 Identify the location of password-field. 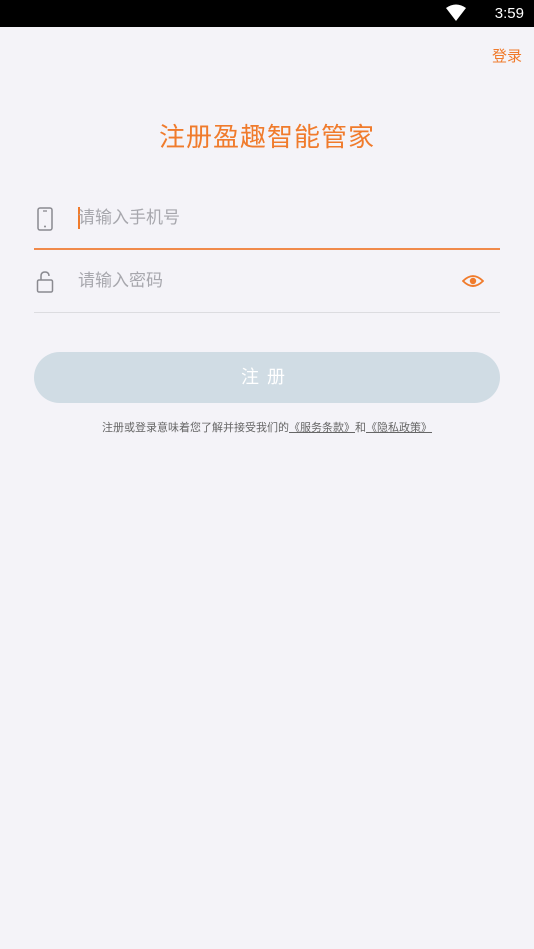
(267, 285).